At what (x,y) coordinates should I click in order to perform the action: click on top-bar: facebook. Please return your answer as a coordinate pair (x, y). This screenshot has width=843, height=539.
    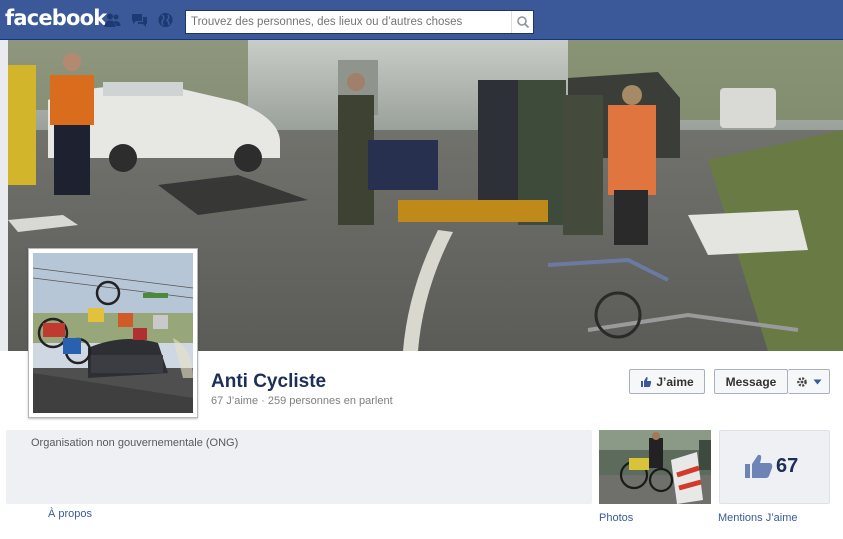
    Looking at the image, I should click on (421, 20).